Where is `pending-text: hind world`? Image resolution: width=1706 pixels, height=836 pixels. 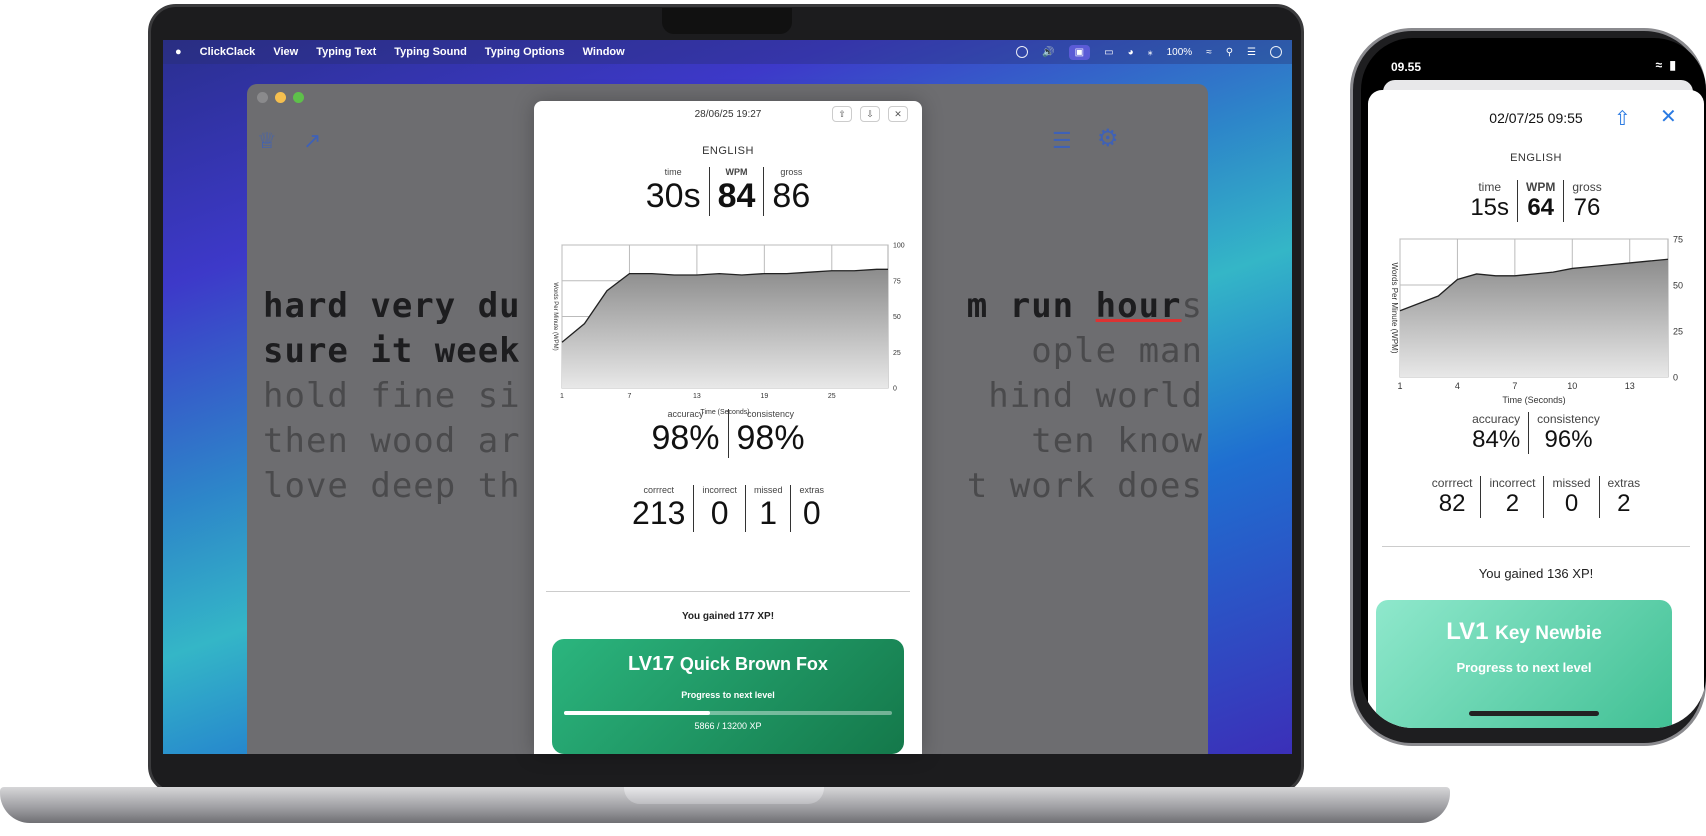
pending-text: hind world is located at coordinates (1095, 396).